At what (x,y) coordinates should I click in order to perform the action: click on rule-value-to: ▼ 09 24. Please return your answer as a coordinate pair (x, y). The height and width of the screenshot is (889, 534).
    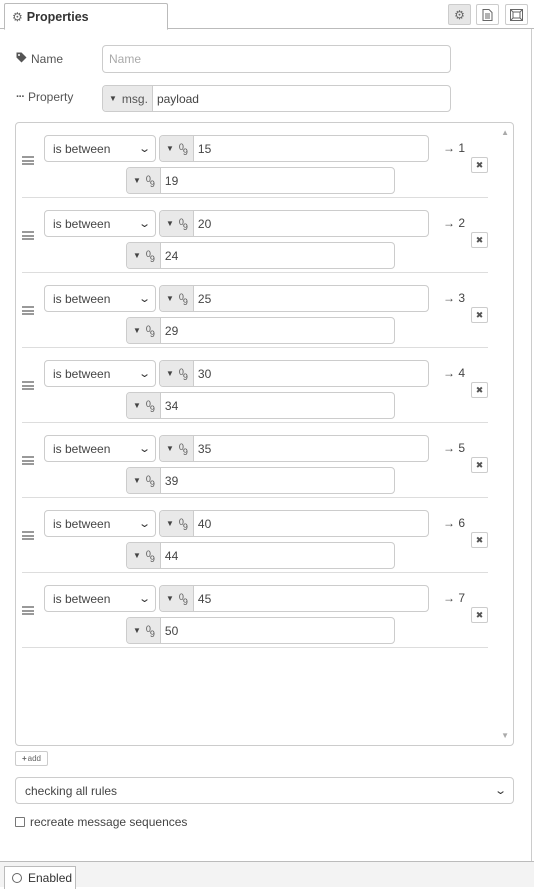
    Looking at the image, I should click on (260, 255).